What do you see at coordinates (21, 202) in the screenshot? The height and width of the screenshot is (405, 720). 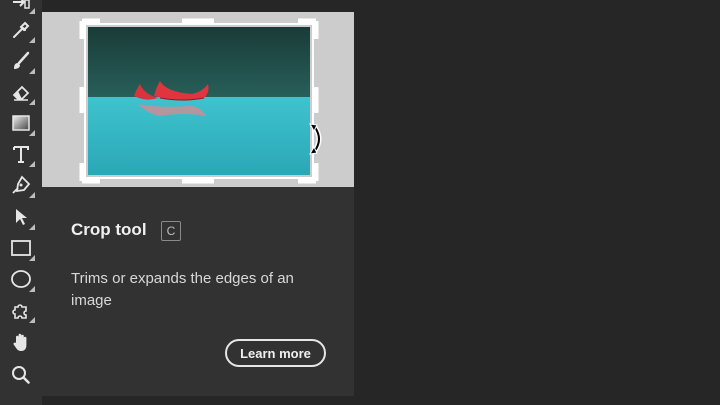 I see `tools-toolbar` at bounding box center [21, 202].